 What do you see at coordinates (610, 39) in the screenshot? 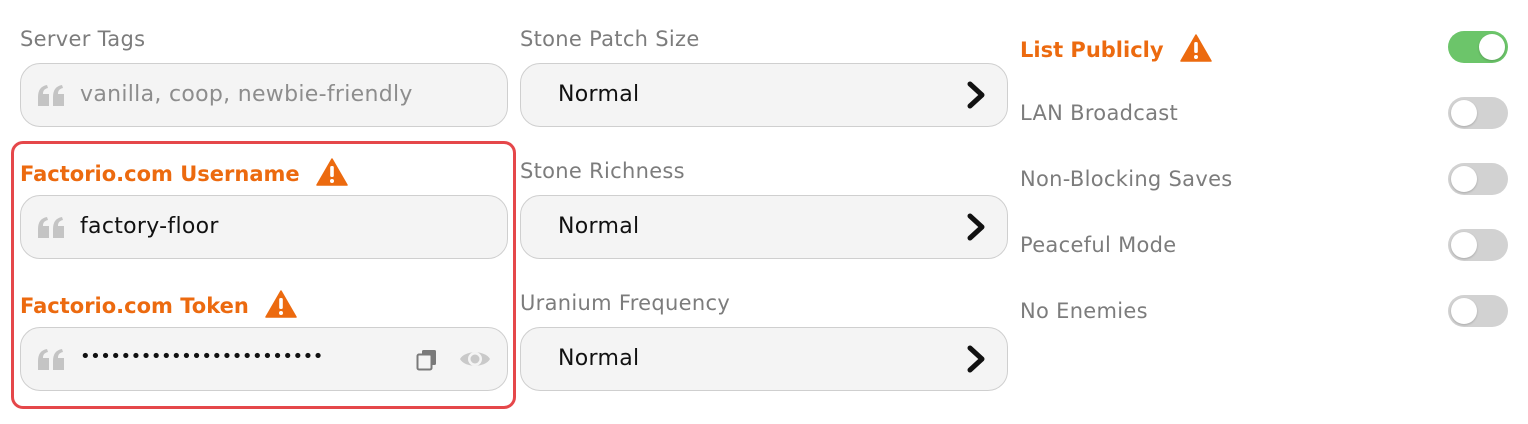
I see `stone-patch-size-label: Stone Patch Size` at bounding box center [610, 39].